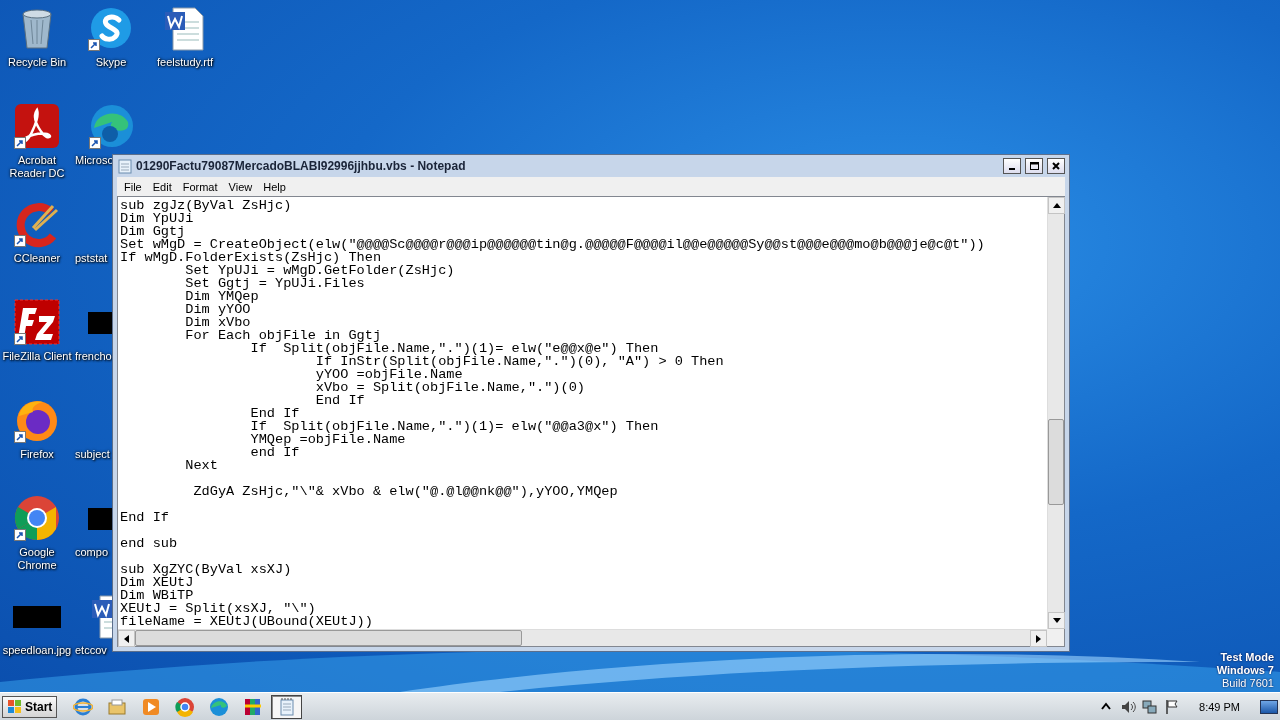 Image resolution: width=1280 pixels, height=720 pixels. Describe the element at coordinates (157, 218) in the screenshot. I see `code-line: Dim YpUJi` at that location.